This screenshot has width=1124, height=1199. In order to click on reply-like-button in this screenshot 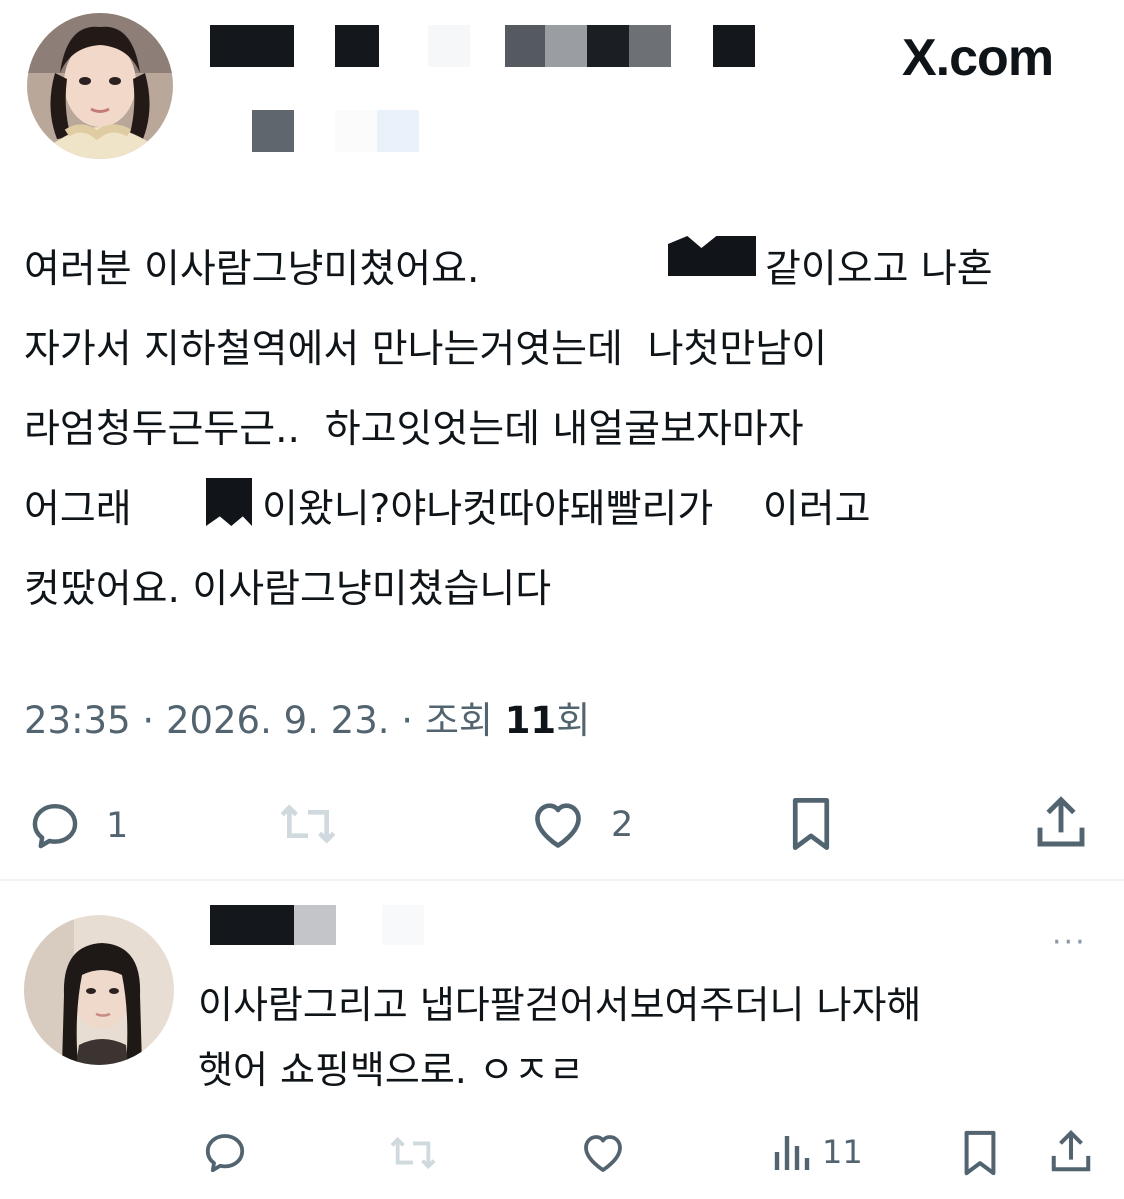, I will do `click(603, 1153)`.